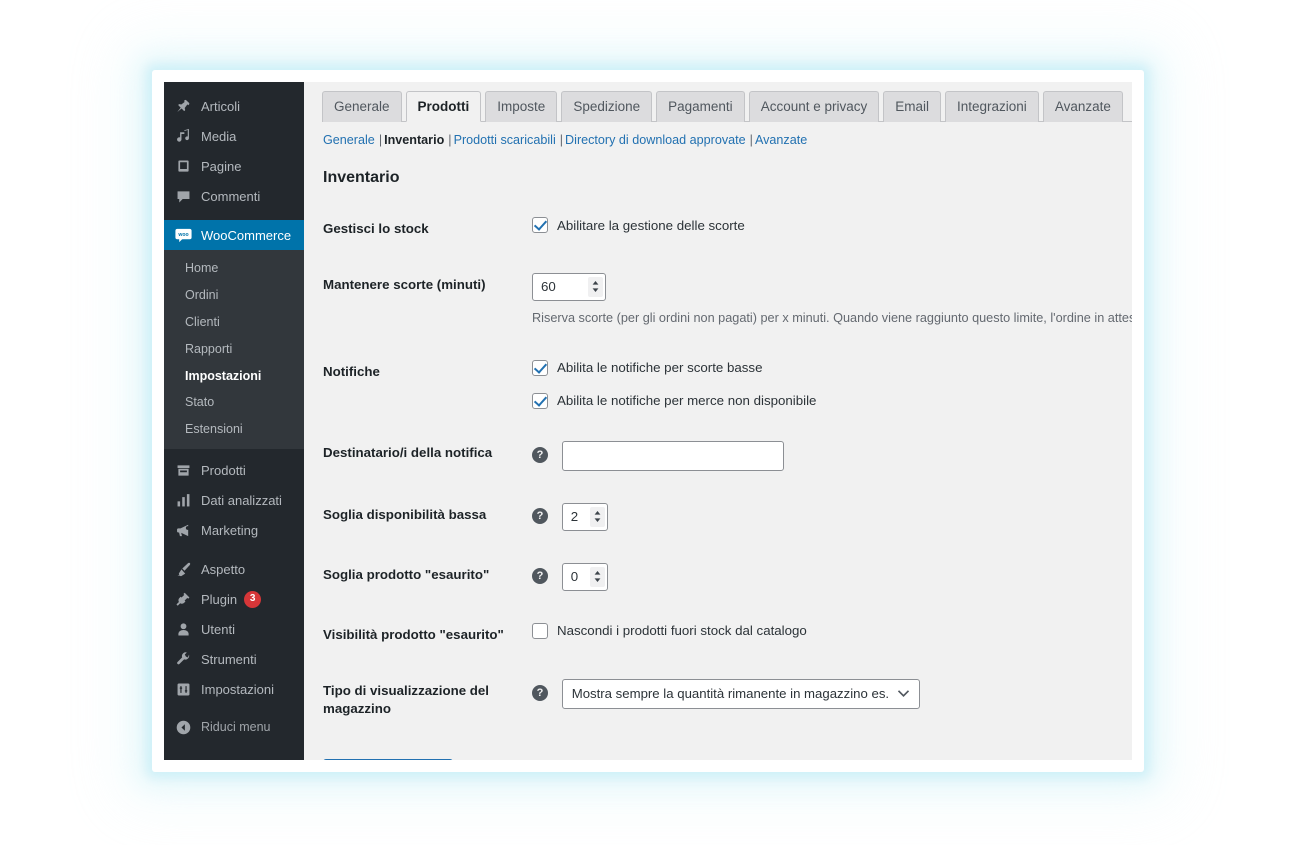  What do you see at coordinates (414, 140) in the screenshot?
I see `subnav-inventario: Inventario` at bounding box center [414, 140].